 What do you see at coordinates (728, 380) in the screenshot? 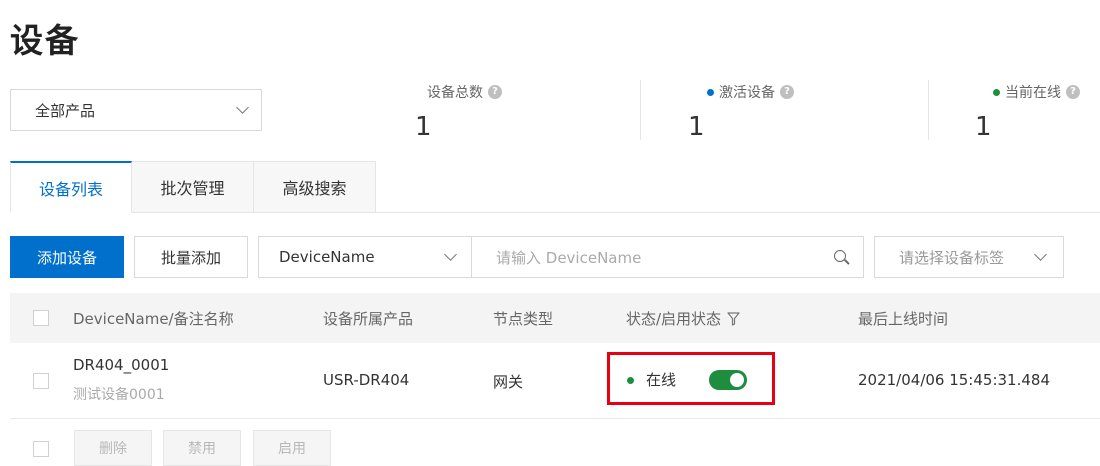
I see `enable-toggle` at bounding box center [728, 380].